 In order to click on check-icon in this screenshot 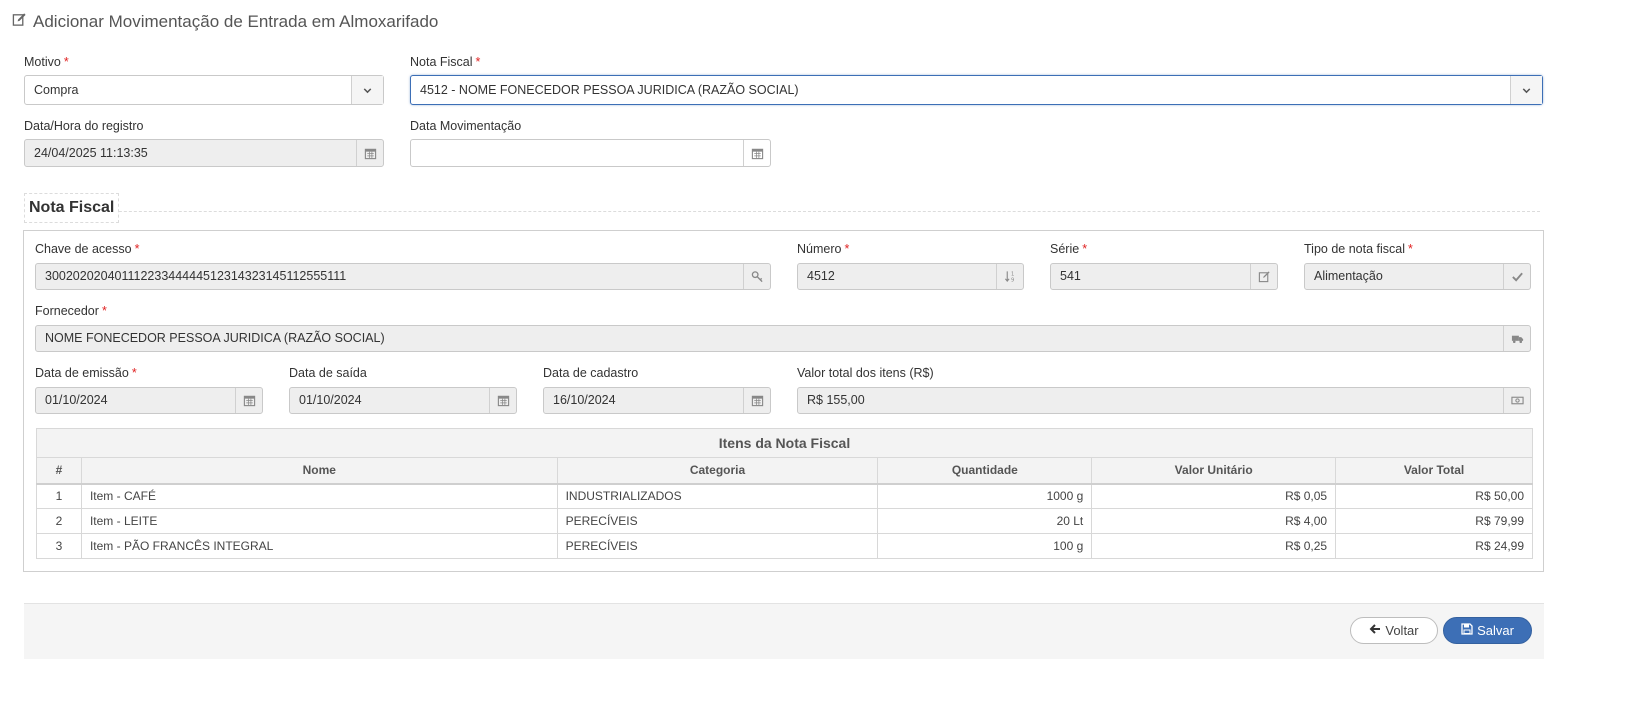, I will do `click(1516, 276)`.